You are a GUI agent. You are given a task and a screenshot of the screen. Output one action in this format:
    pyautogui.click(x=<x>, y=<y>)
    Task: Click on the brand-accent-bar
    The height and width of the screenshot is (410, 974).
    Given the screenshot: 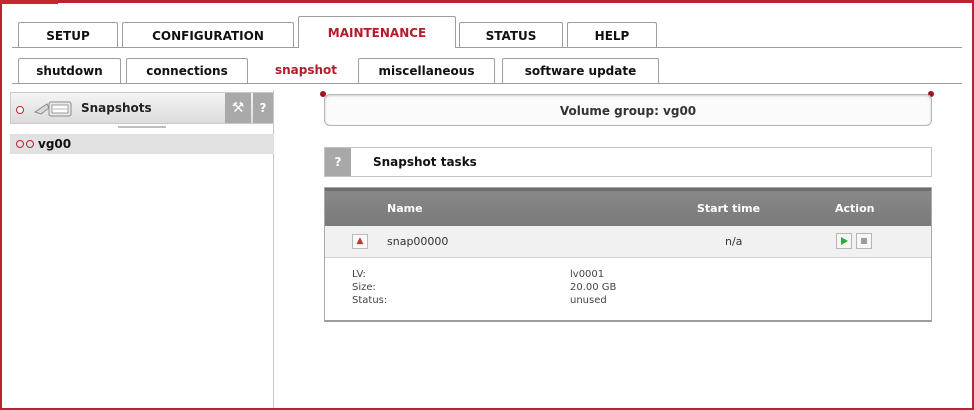 What is the action you would take?
    pyautogui.click(x=29, y=2)
    